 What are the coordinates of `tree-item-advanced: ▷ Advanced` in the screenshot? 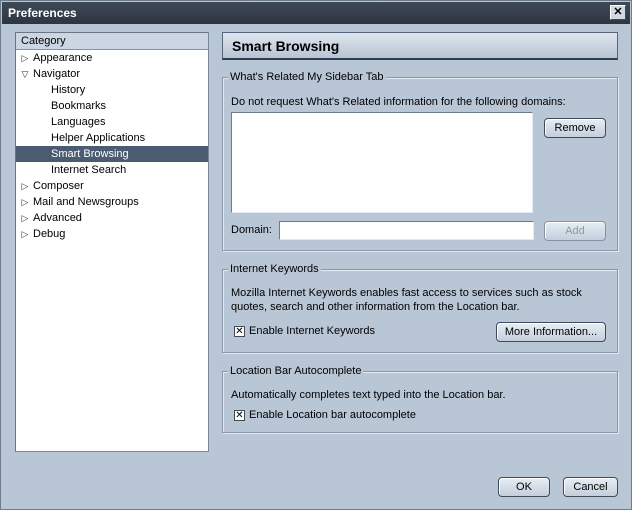 It's located at (112, 218).